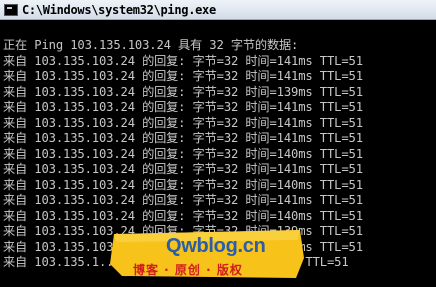  What do you see at coordinates (151, 45) in the screenshot?
I see `console-line: 正在 Ping 103.135.103.24 具有 32 字节的数据:` at bounding box center [151, 45].